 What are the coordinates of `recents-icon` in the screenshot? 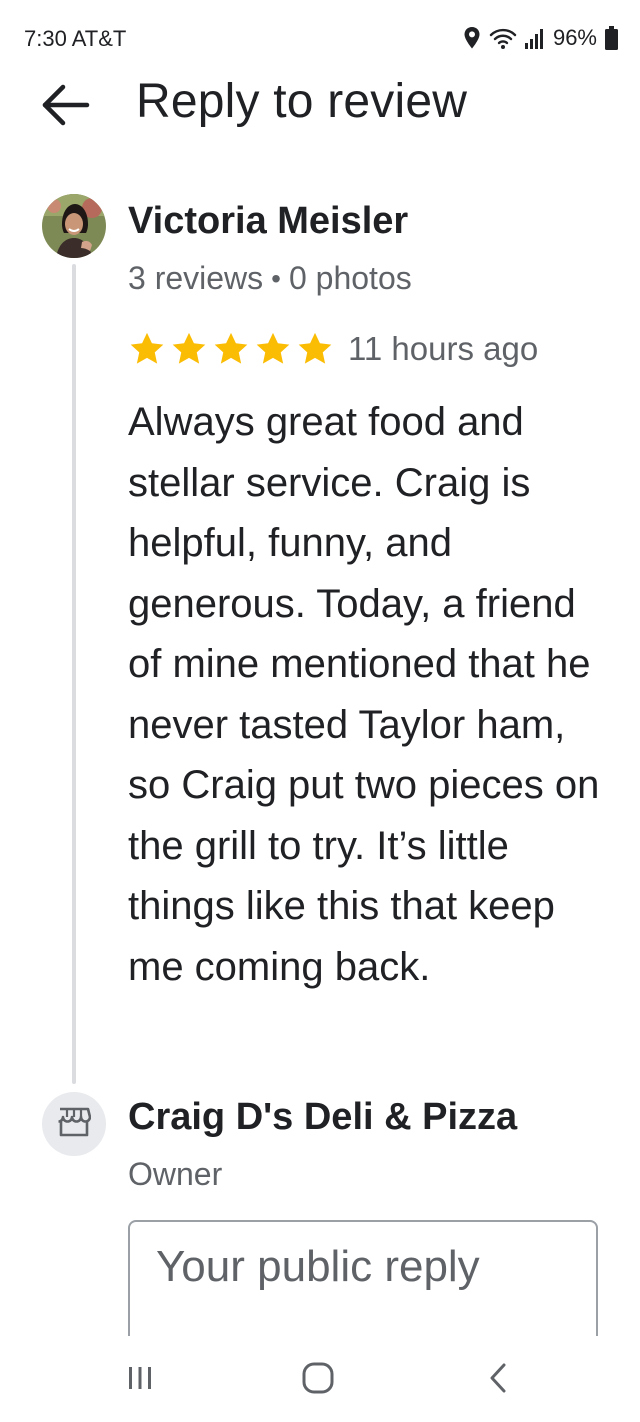 It's located at (140, 1380).